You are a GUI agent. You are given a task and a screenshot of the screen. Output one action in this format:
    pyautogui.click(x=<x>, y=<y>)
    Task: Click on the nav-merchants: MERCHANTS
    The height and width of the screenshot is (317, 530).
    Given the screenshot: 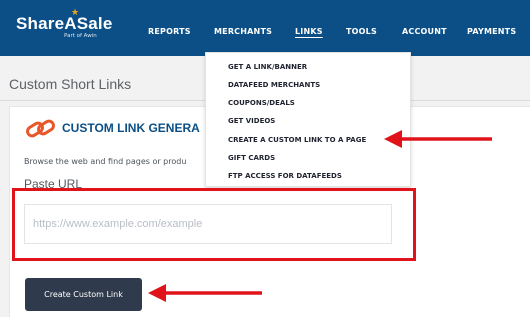 What is the action you would take?
    pyautogui.click(x=243, y=31)
    